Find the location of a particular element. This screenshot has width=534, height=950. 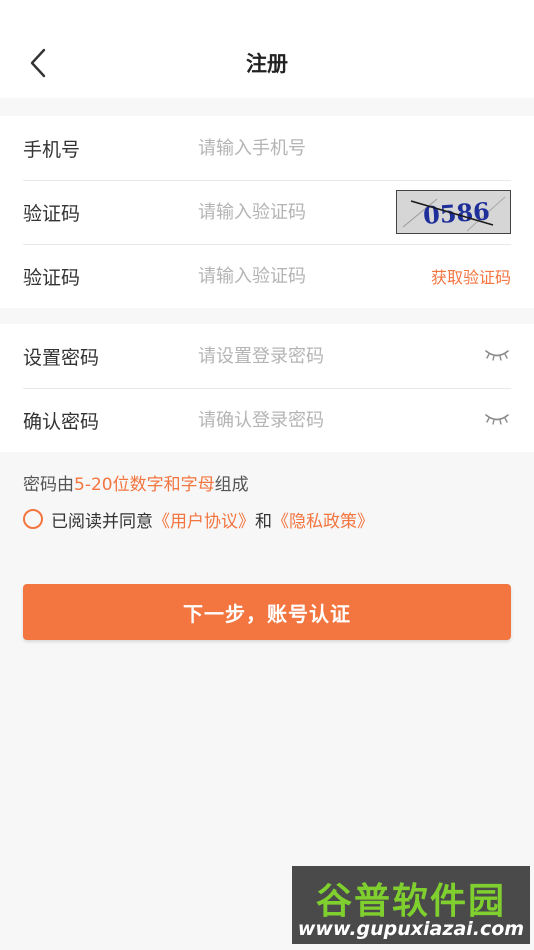

phone-row: 手机号 is located at coordinates (267, 148).